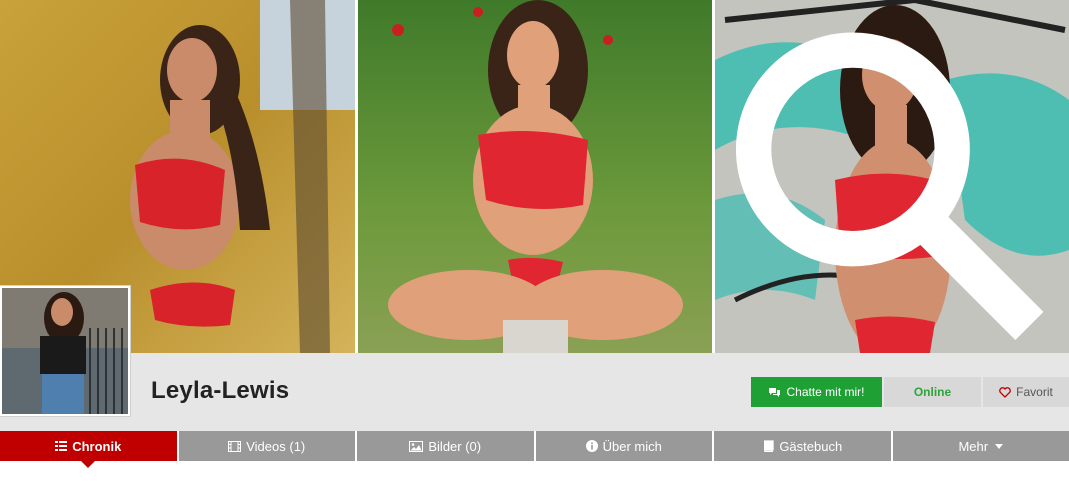  I want to click on book-icon, so click(769, 446).